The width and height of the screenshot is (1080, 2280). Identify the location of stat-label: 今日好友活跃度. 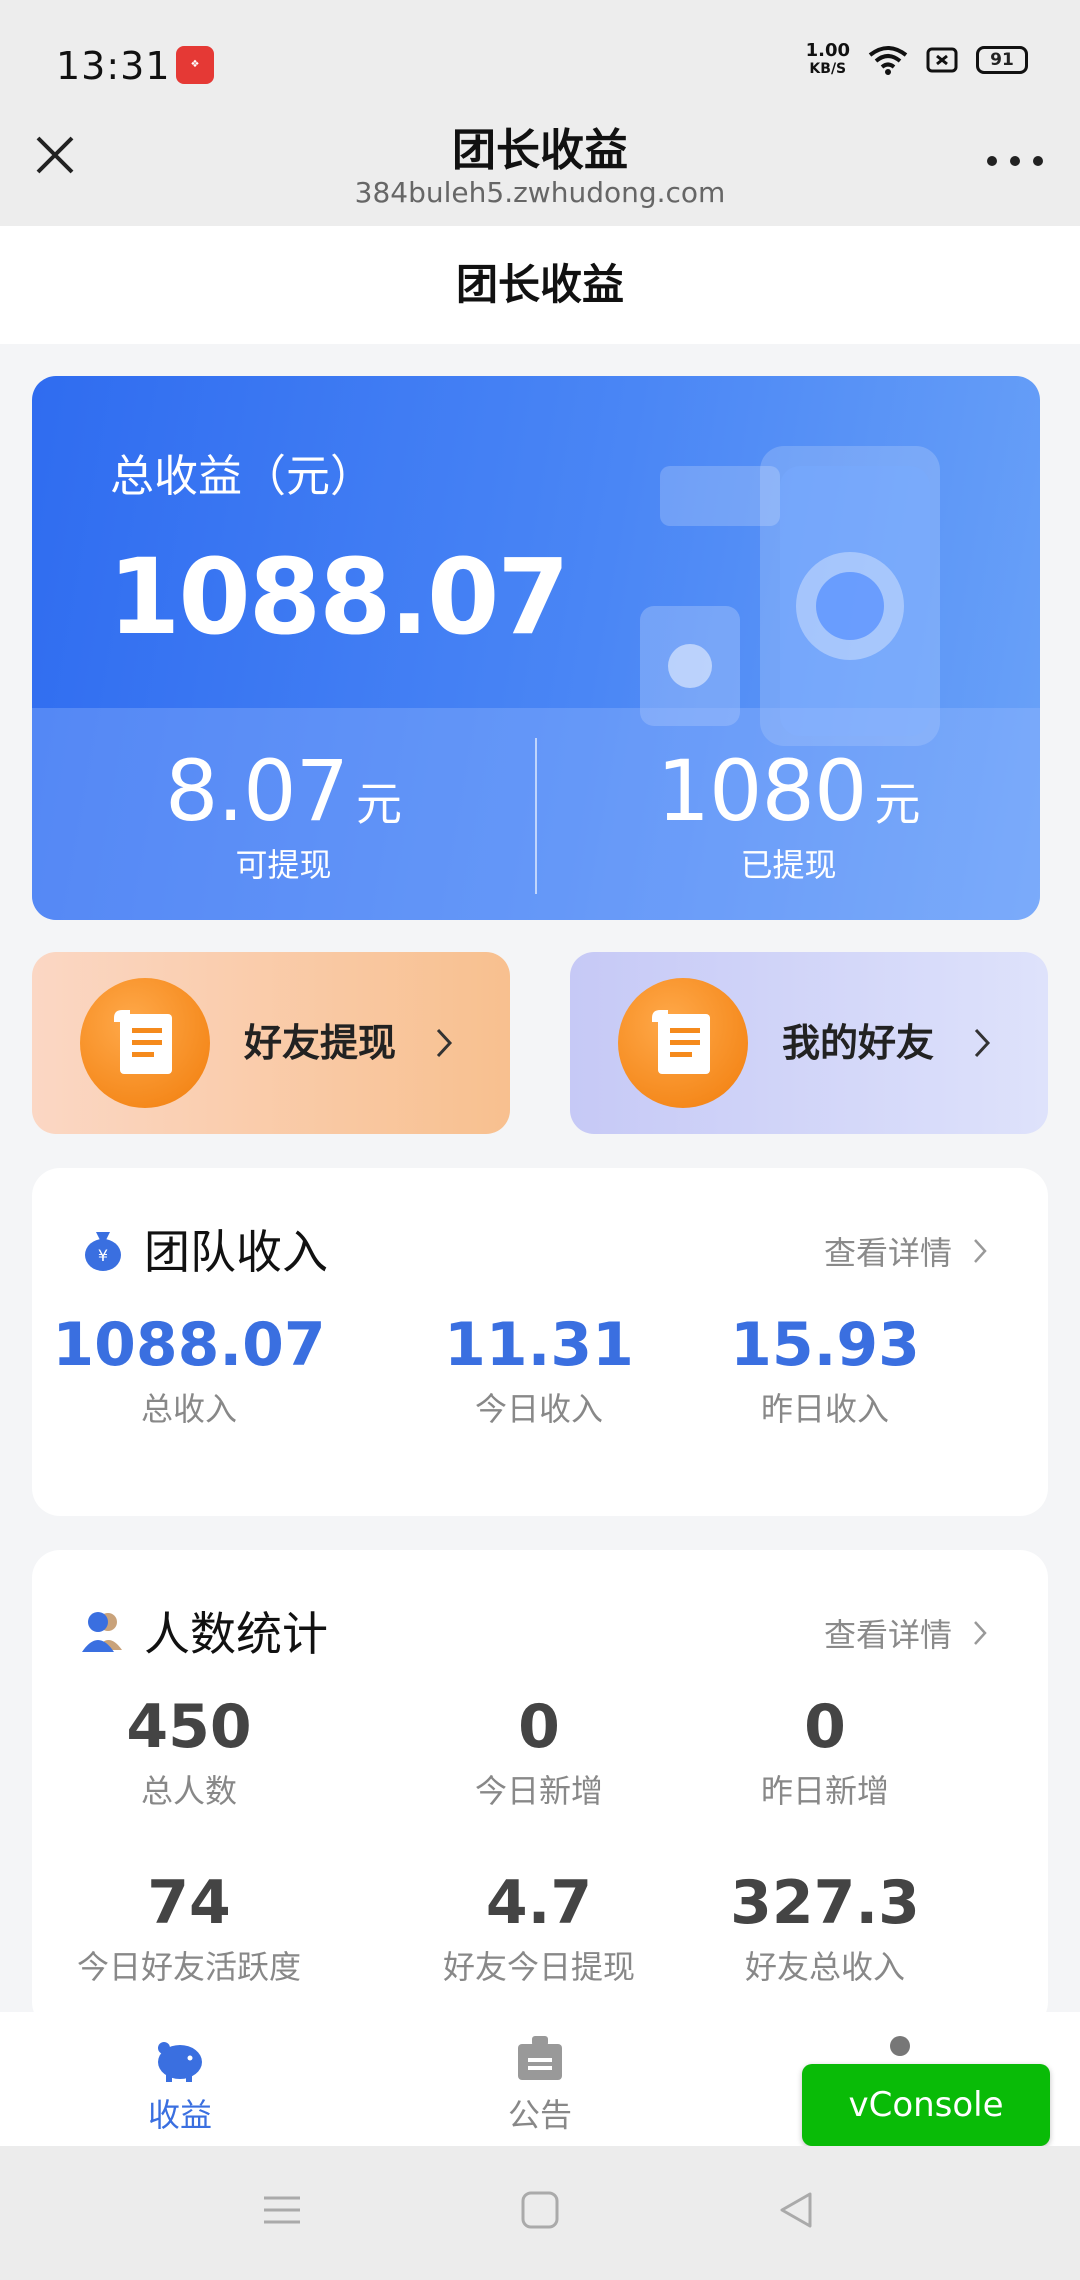
(188, 1967).